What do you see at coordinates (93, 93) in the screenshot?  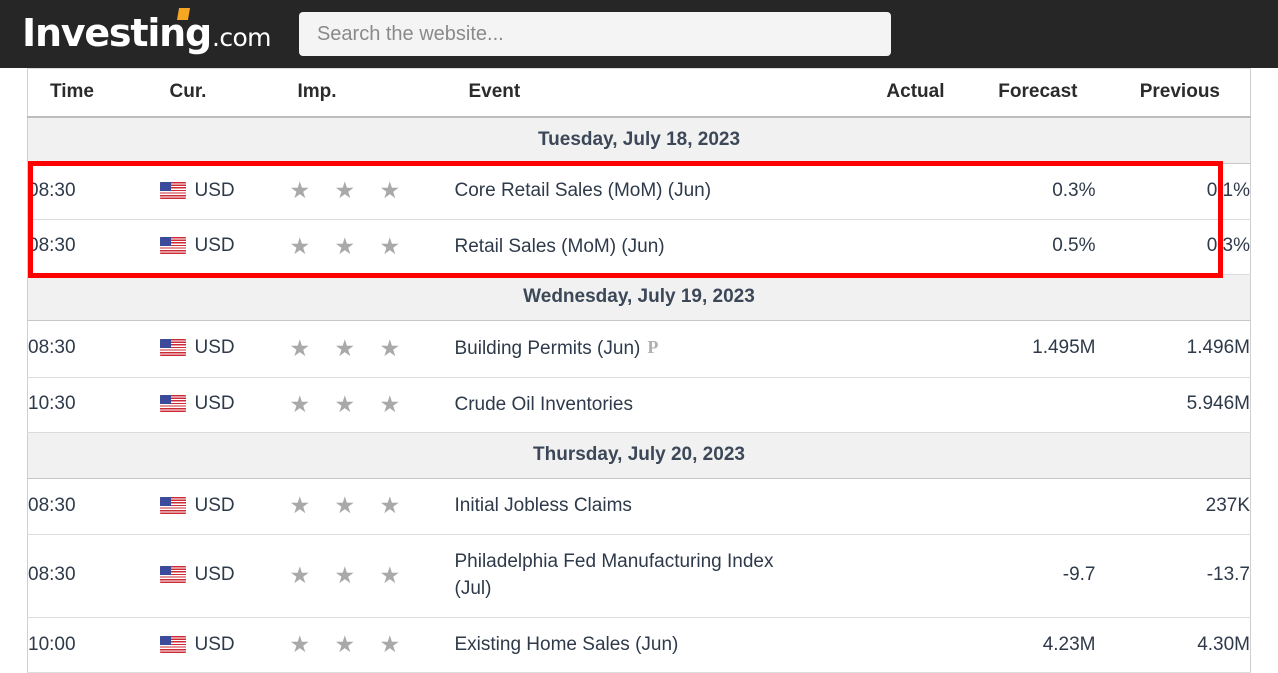 I see `column-header-time: Time` at bounding box center [93, 93].